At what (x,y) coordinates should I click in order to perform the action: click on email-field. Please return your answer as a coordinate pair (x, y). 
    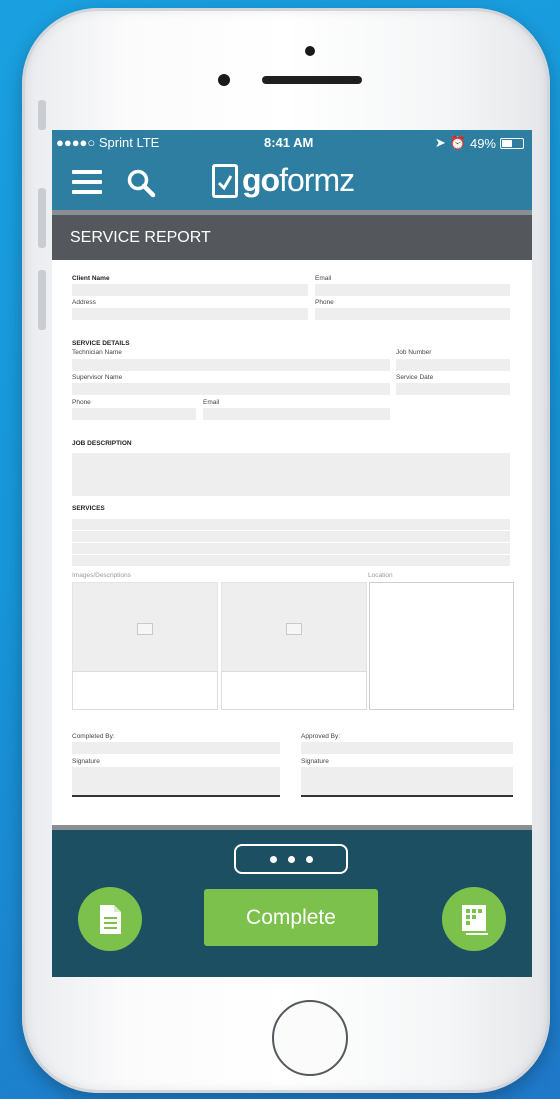
    Looking at the image, I should click on (412, 290).